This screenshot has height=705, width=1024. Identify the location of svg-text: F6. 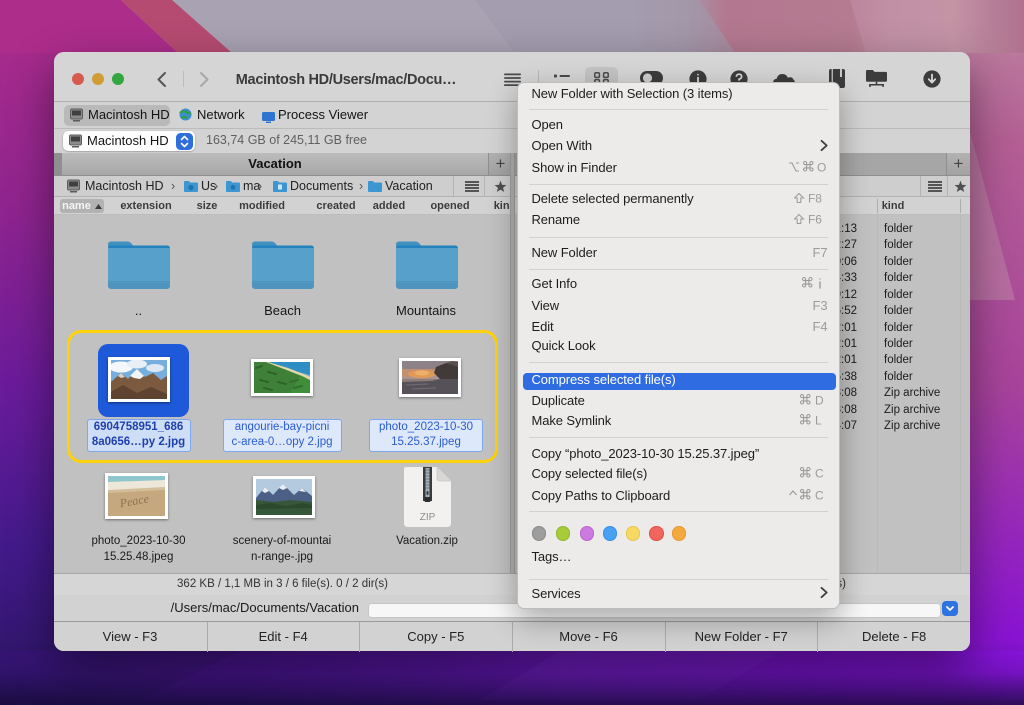
(815, 219).